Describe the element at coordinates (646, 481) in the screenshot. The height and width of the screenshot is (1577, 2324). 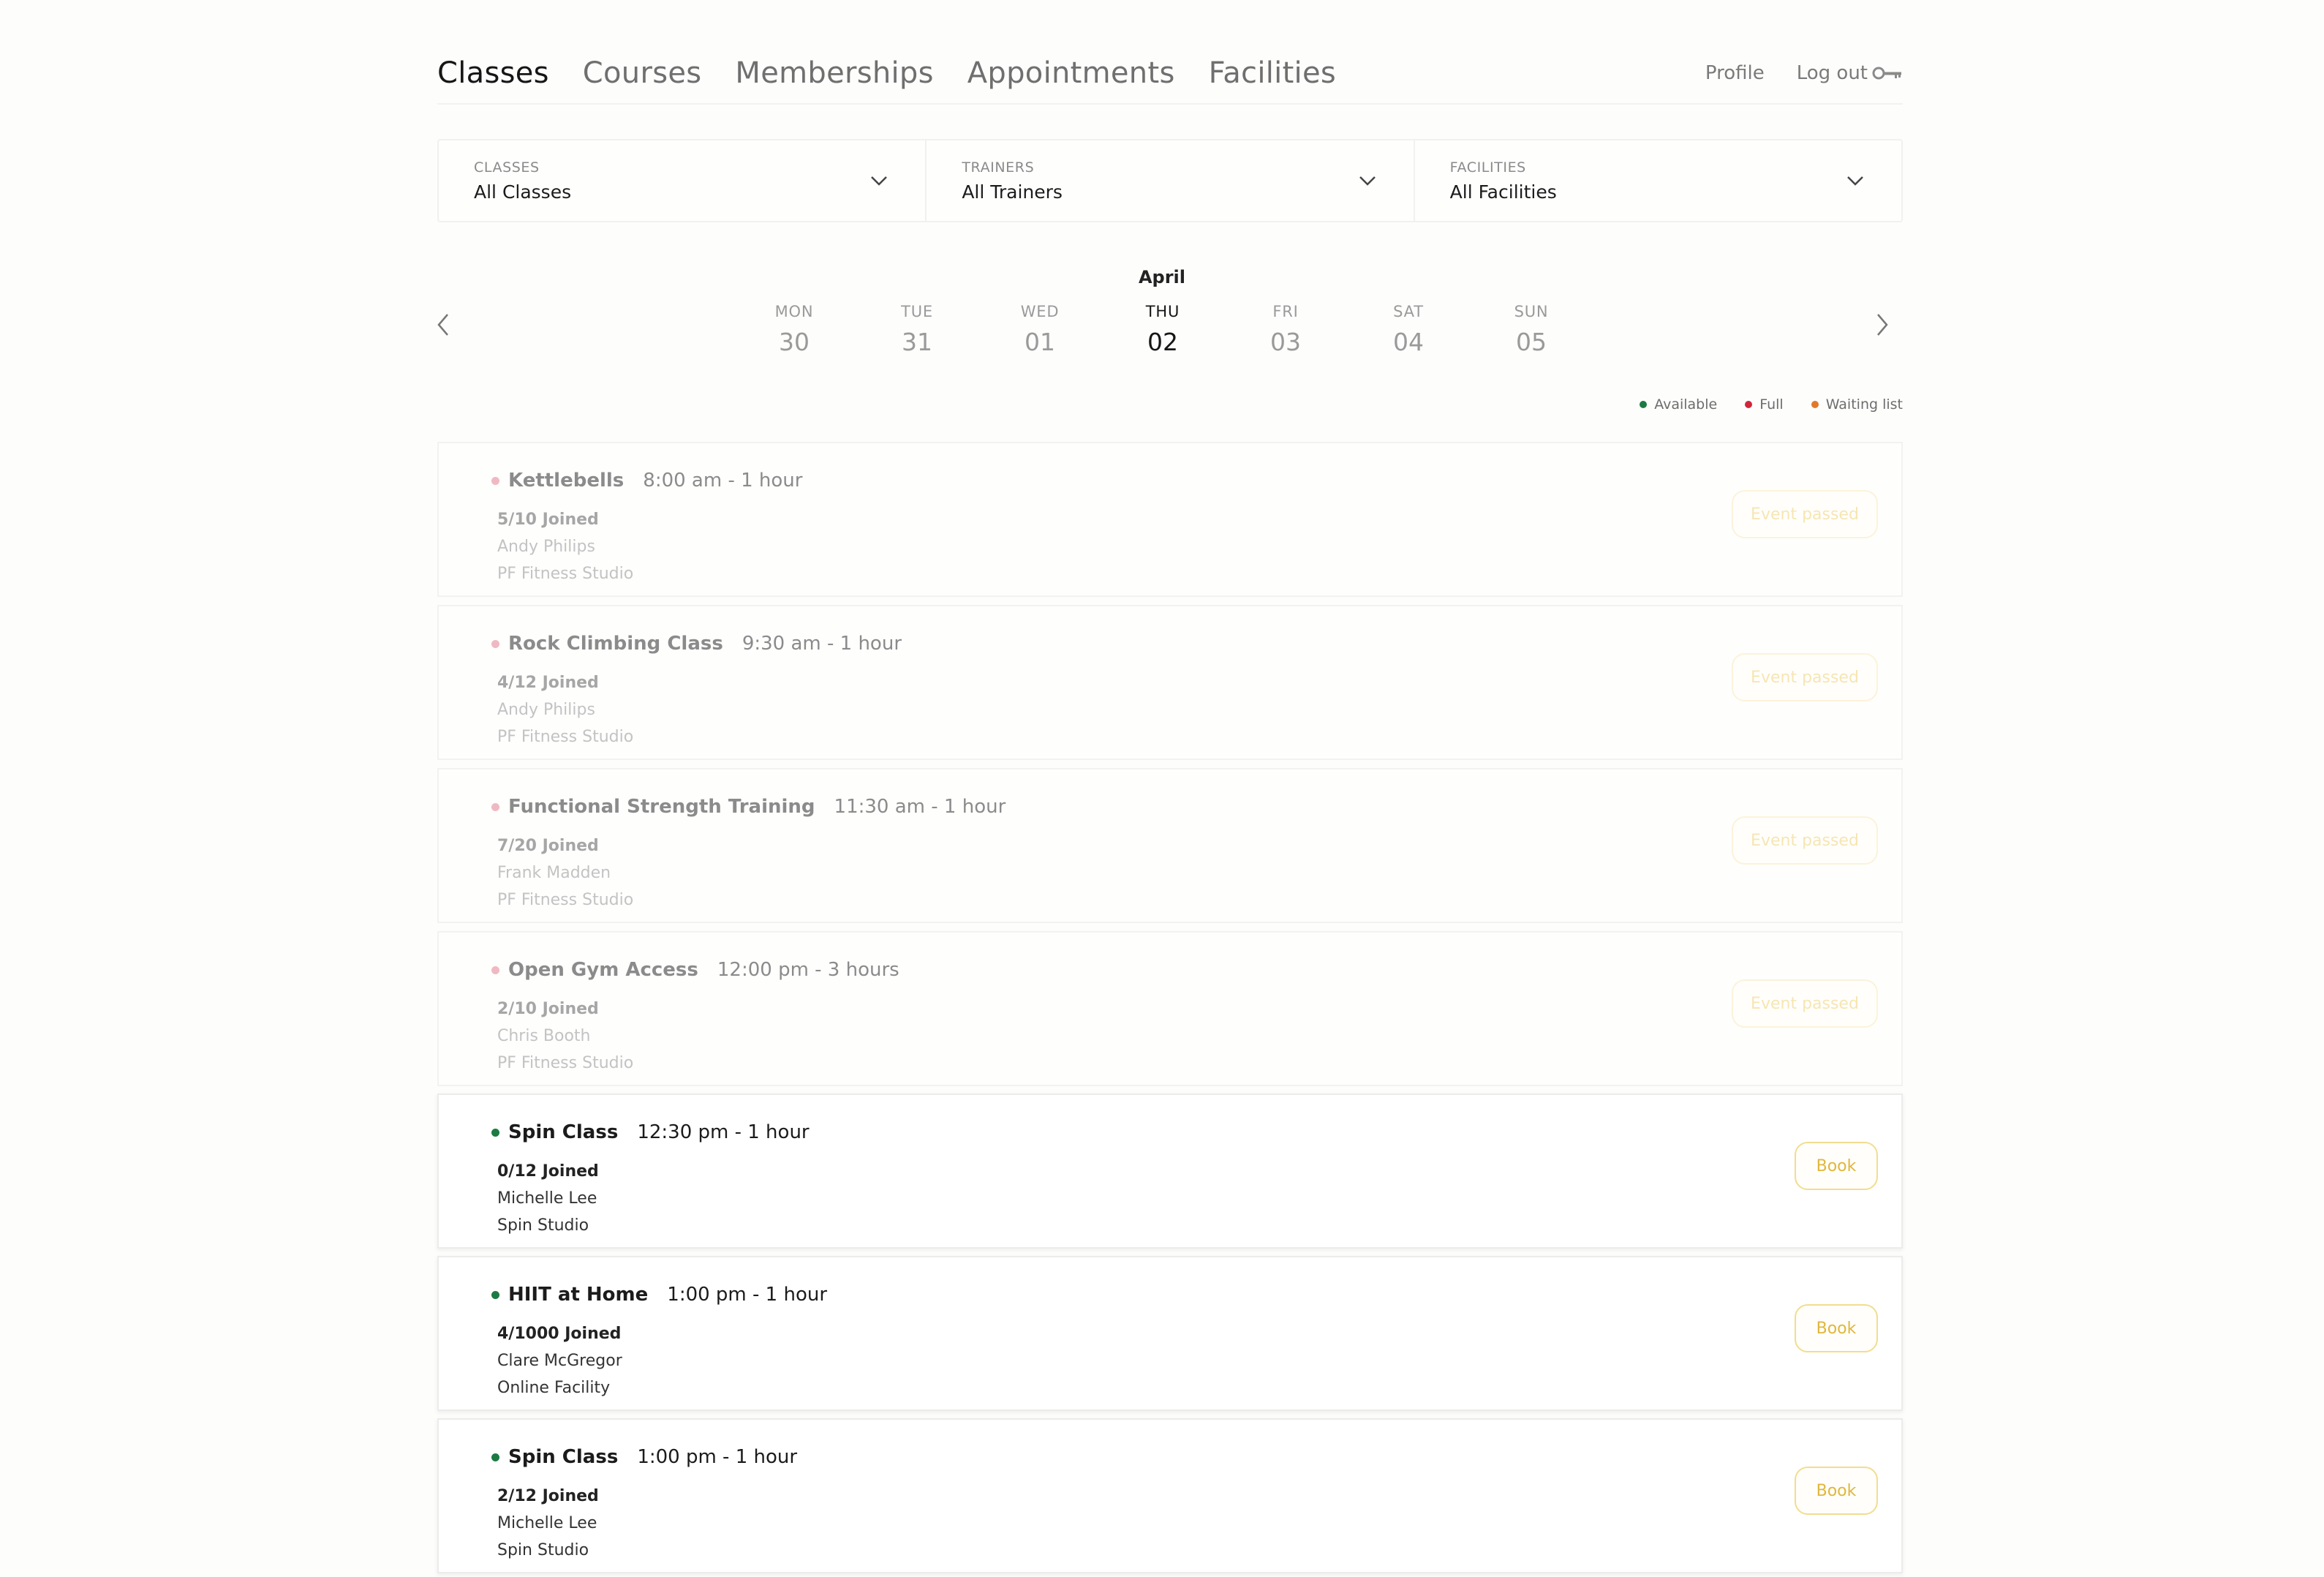
I see `class-header: Kettlebells 8:00 am - 1 hour` at that location.